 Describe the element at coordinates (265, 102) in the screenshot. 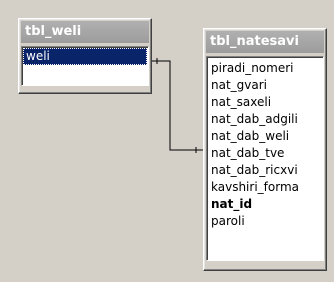

I see `field-nat-saxeli: nat_saxeli` at that location.